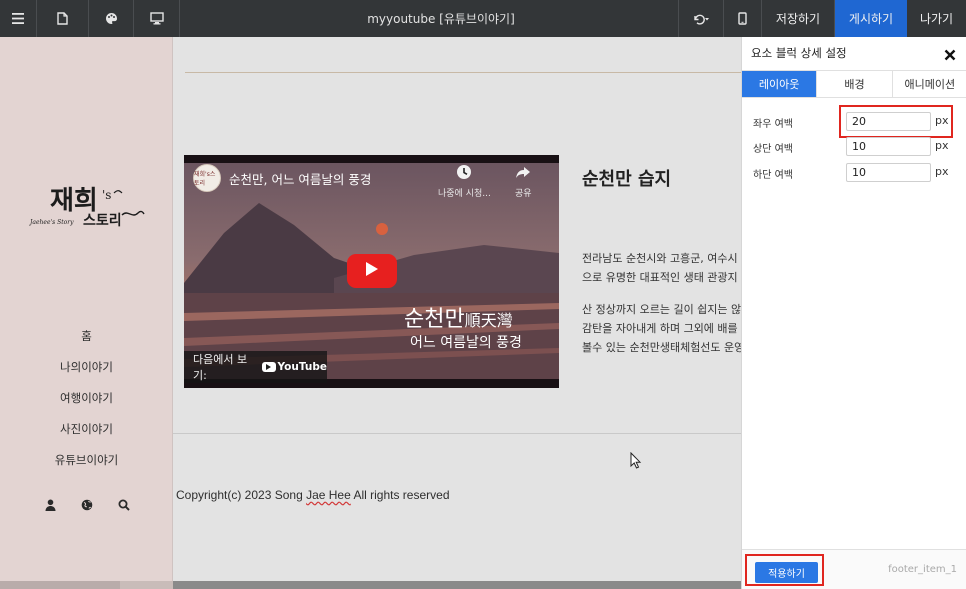 Image resolution: width=966 pixels, height=589 pixels. What do you see at coordinates (86, 340) in the screenshot?
I see `nav-item-home: 홈` at bounding box center [86, 340].